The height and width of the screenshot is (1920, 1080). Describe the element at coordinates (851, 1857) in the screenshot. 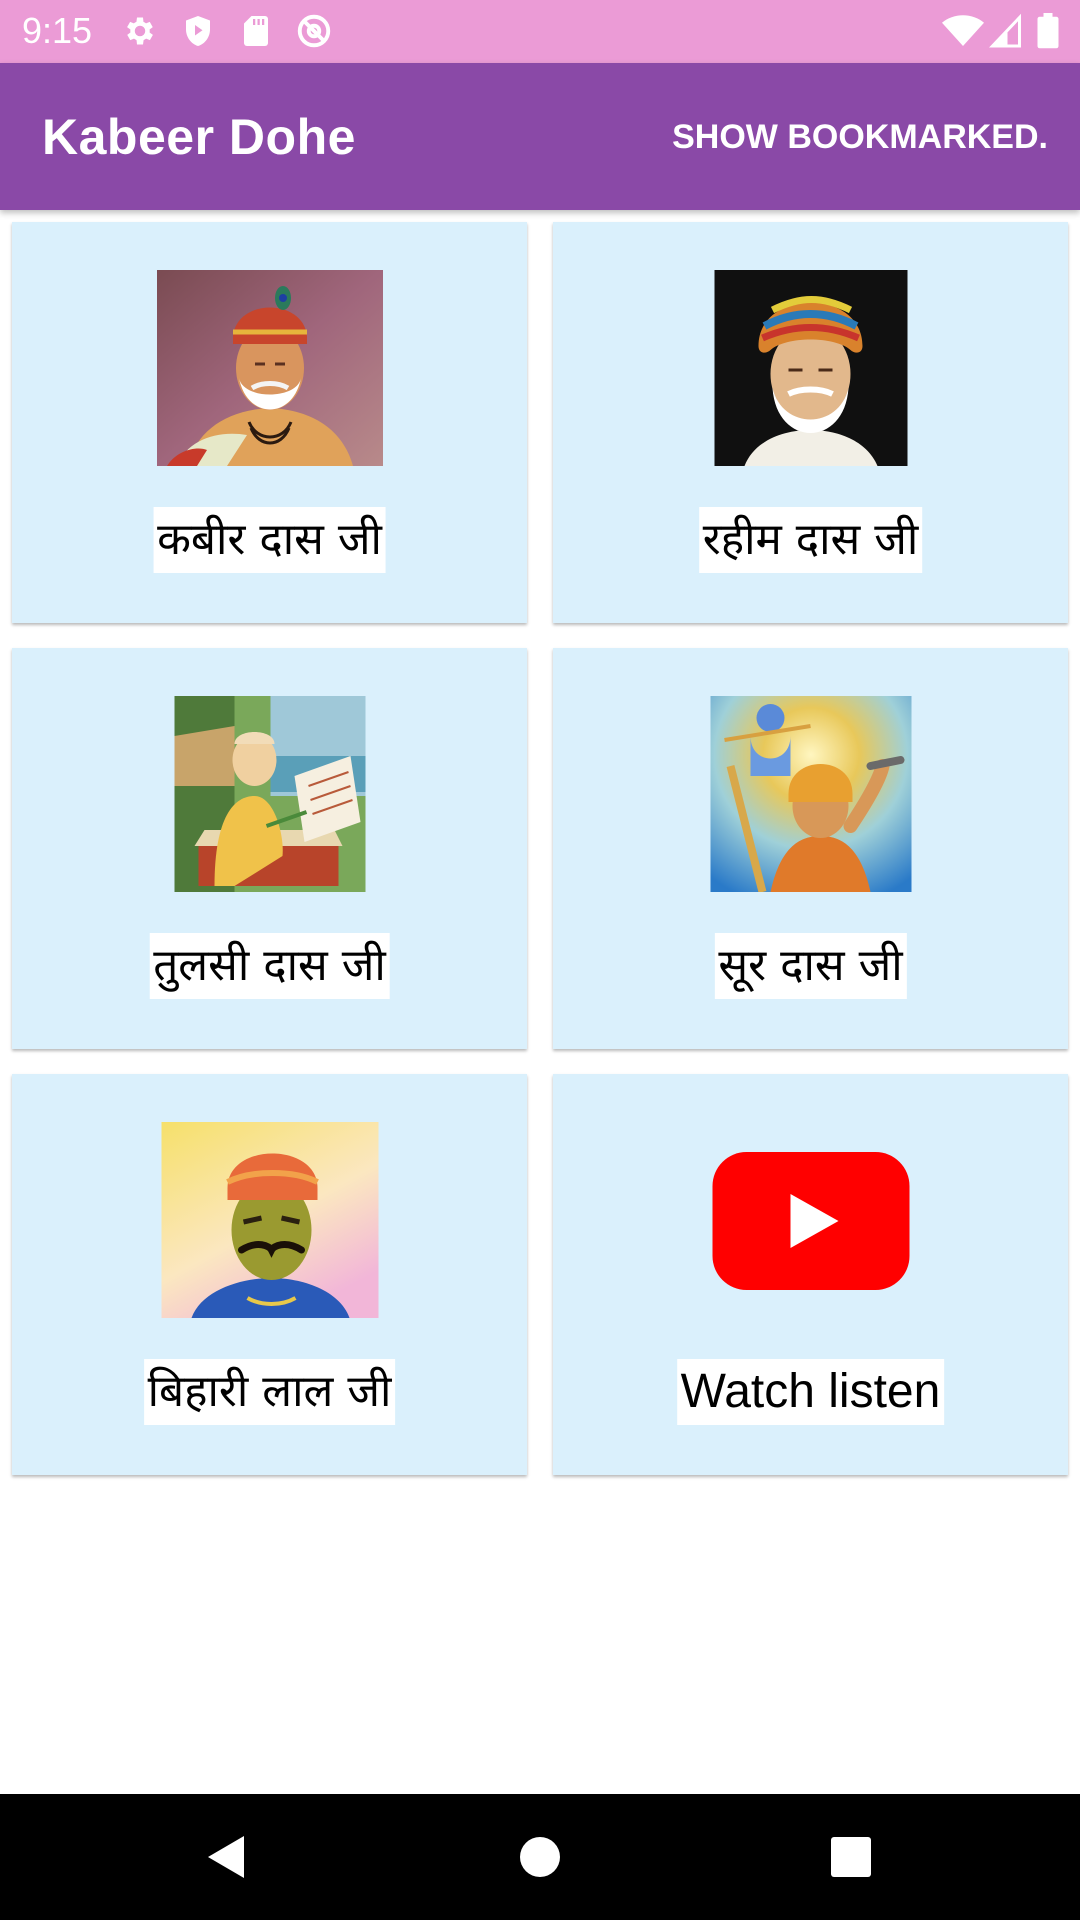

I see `recents-icon` at that location.